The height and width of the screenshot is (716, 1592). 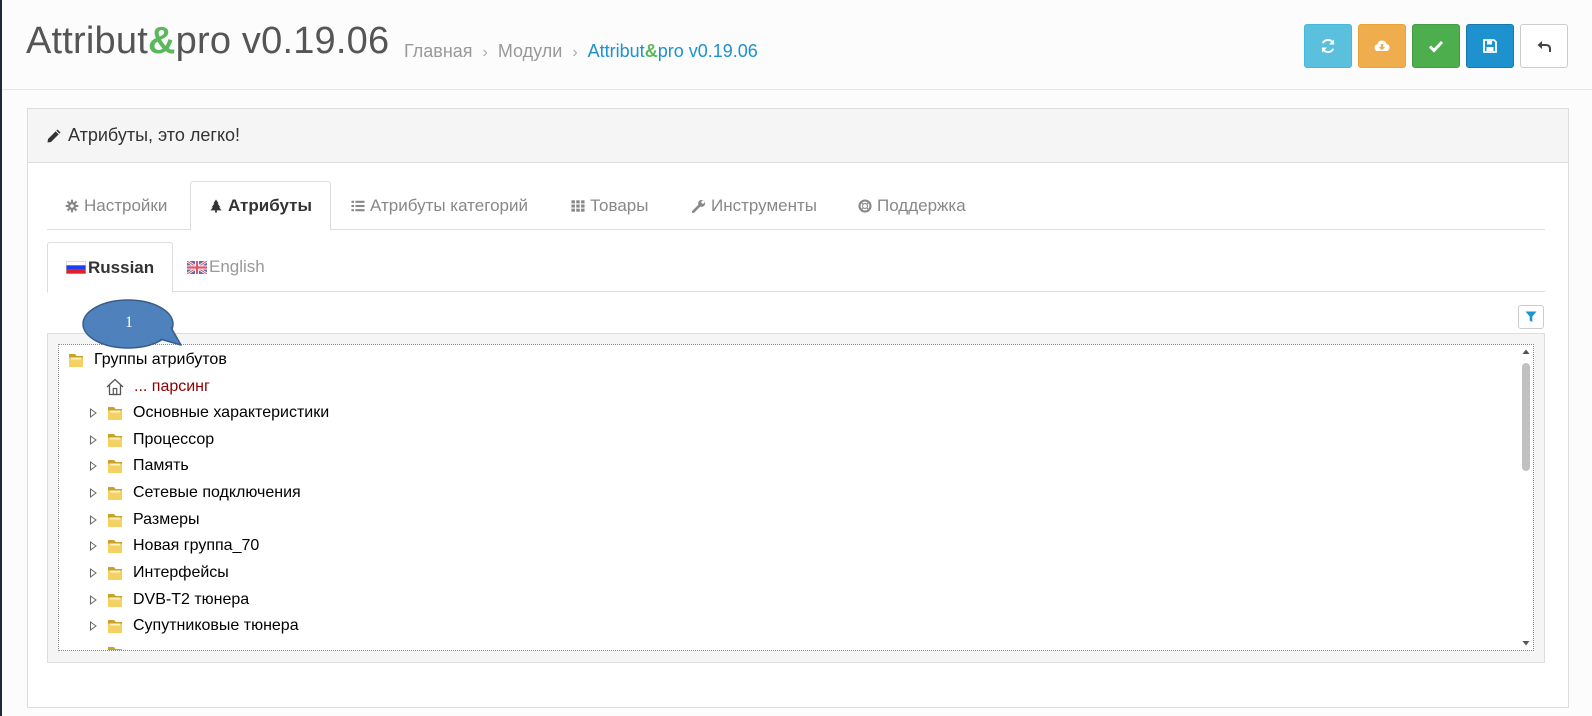 I want to click on breadcrumb-current-amp: &, so click(x=651, y=51).